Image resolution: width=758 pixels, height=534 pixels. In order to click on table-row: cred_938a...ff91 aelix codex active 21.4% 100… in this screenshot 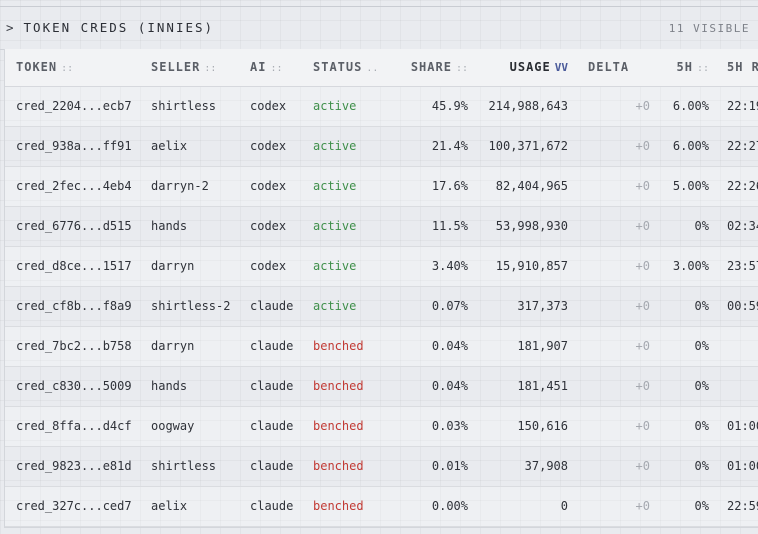, I will do `click(381, 146)`.